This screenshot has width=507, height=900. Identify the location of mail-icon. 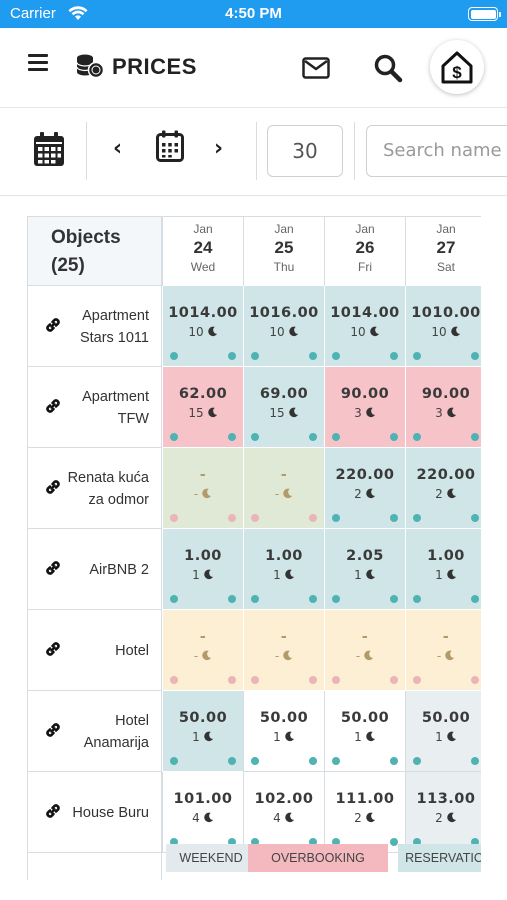
(316, 70).